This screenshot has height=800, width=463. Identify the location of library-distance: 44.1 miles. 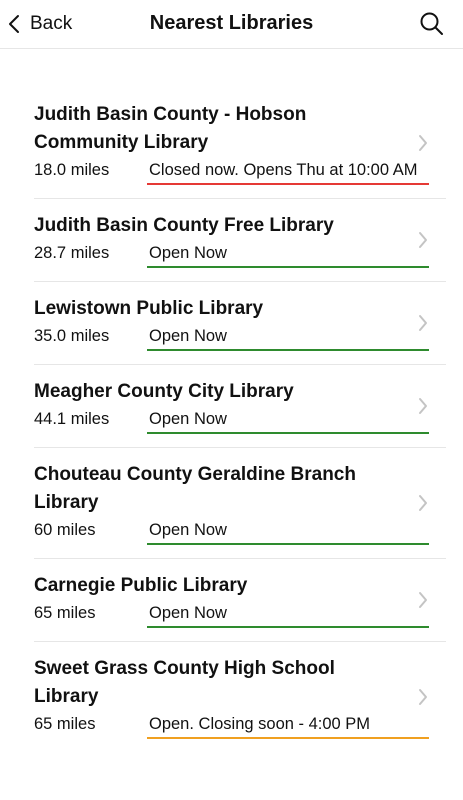
(72, 419).